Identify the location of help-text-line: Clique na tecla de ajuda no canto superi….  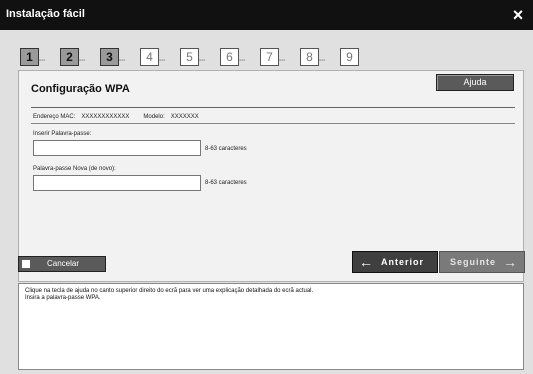
(169, 291).